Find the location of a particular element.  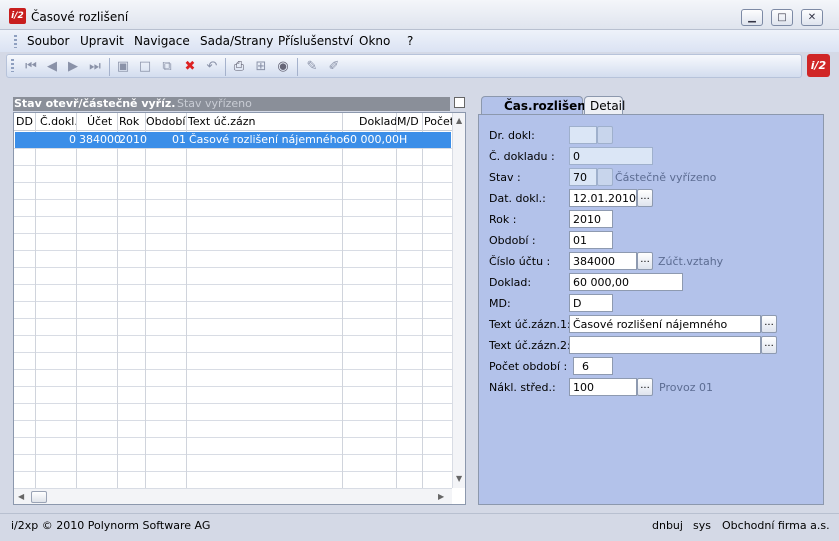

edit-icon: ✎ is located at coordinates (312, 67).